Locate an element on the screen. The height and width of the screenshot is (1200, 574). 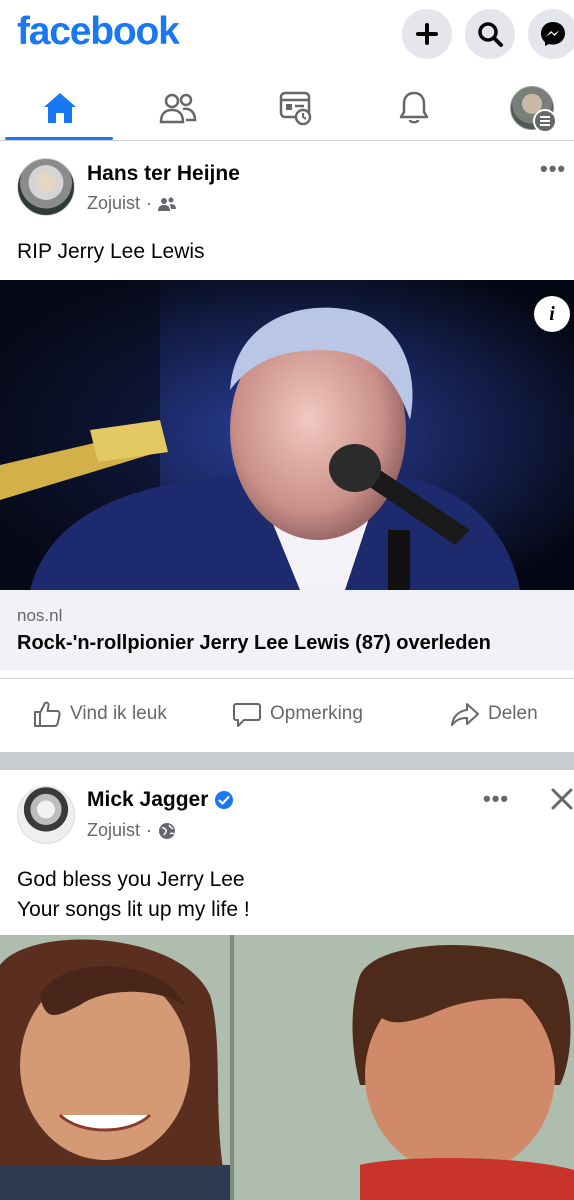
search-icon is located at coordinates (490, 34).